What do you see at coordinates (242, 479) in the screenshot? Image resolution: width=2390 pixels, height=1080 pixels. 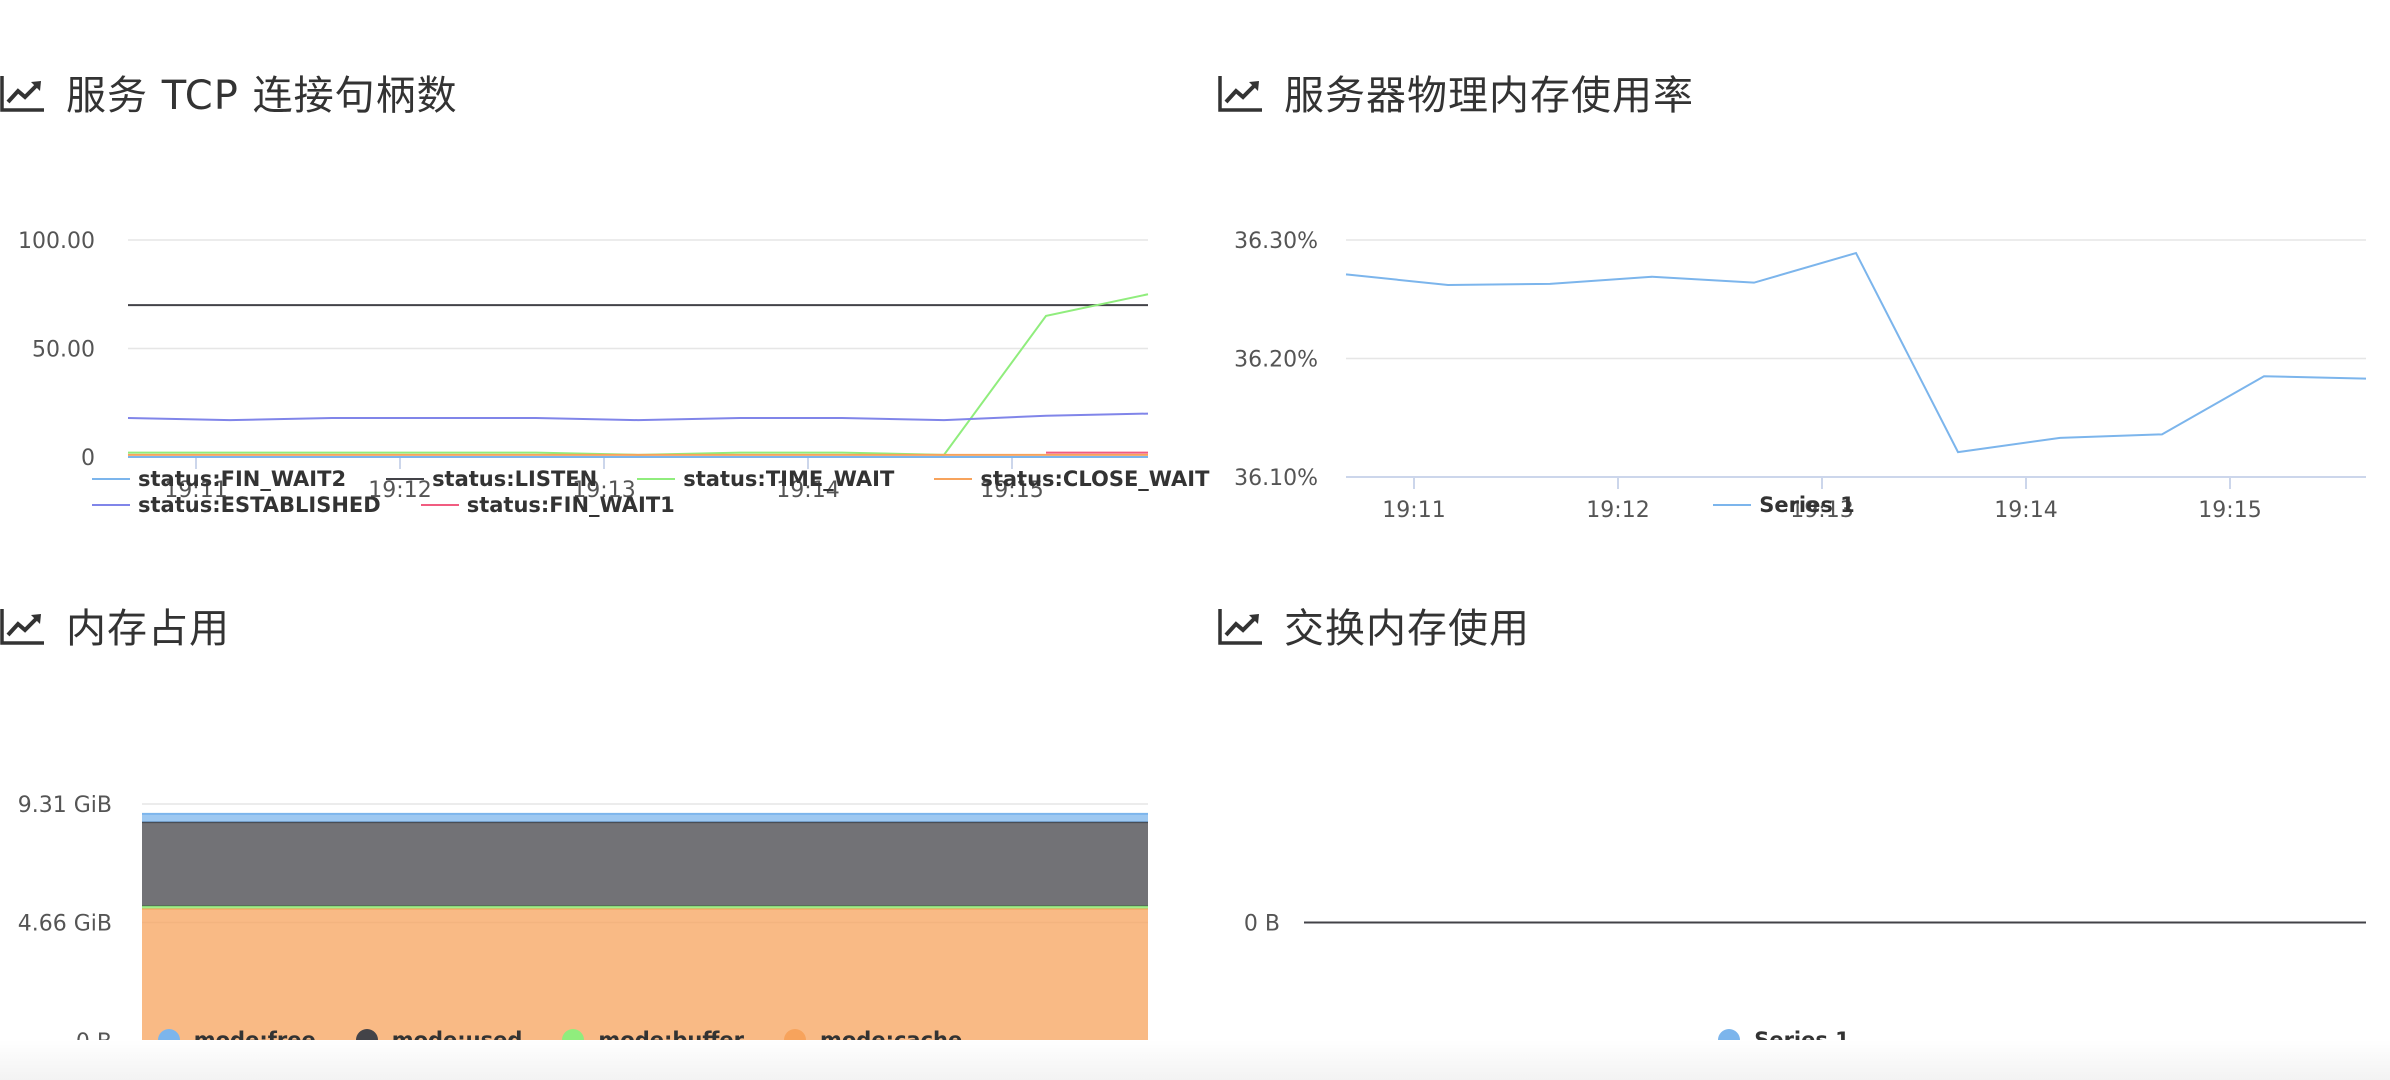 I see `legend-label: status:FIN_WAIT2` at bounding box center [242, 479].